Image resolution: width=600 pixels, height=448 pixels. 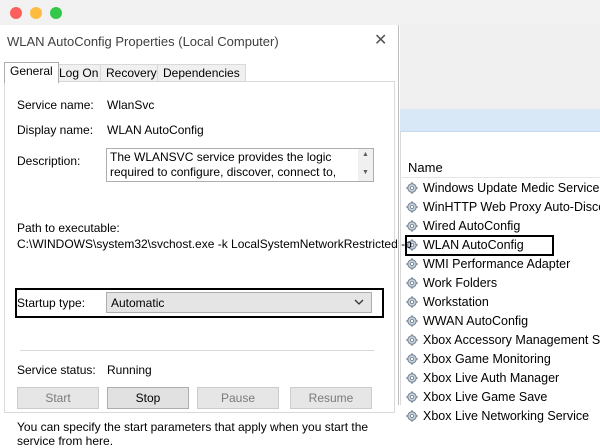 I want to click on service-list-item-label: Xbox Accessory Management Service, so click(x=511, y=340).